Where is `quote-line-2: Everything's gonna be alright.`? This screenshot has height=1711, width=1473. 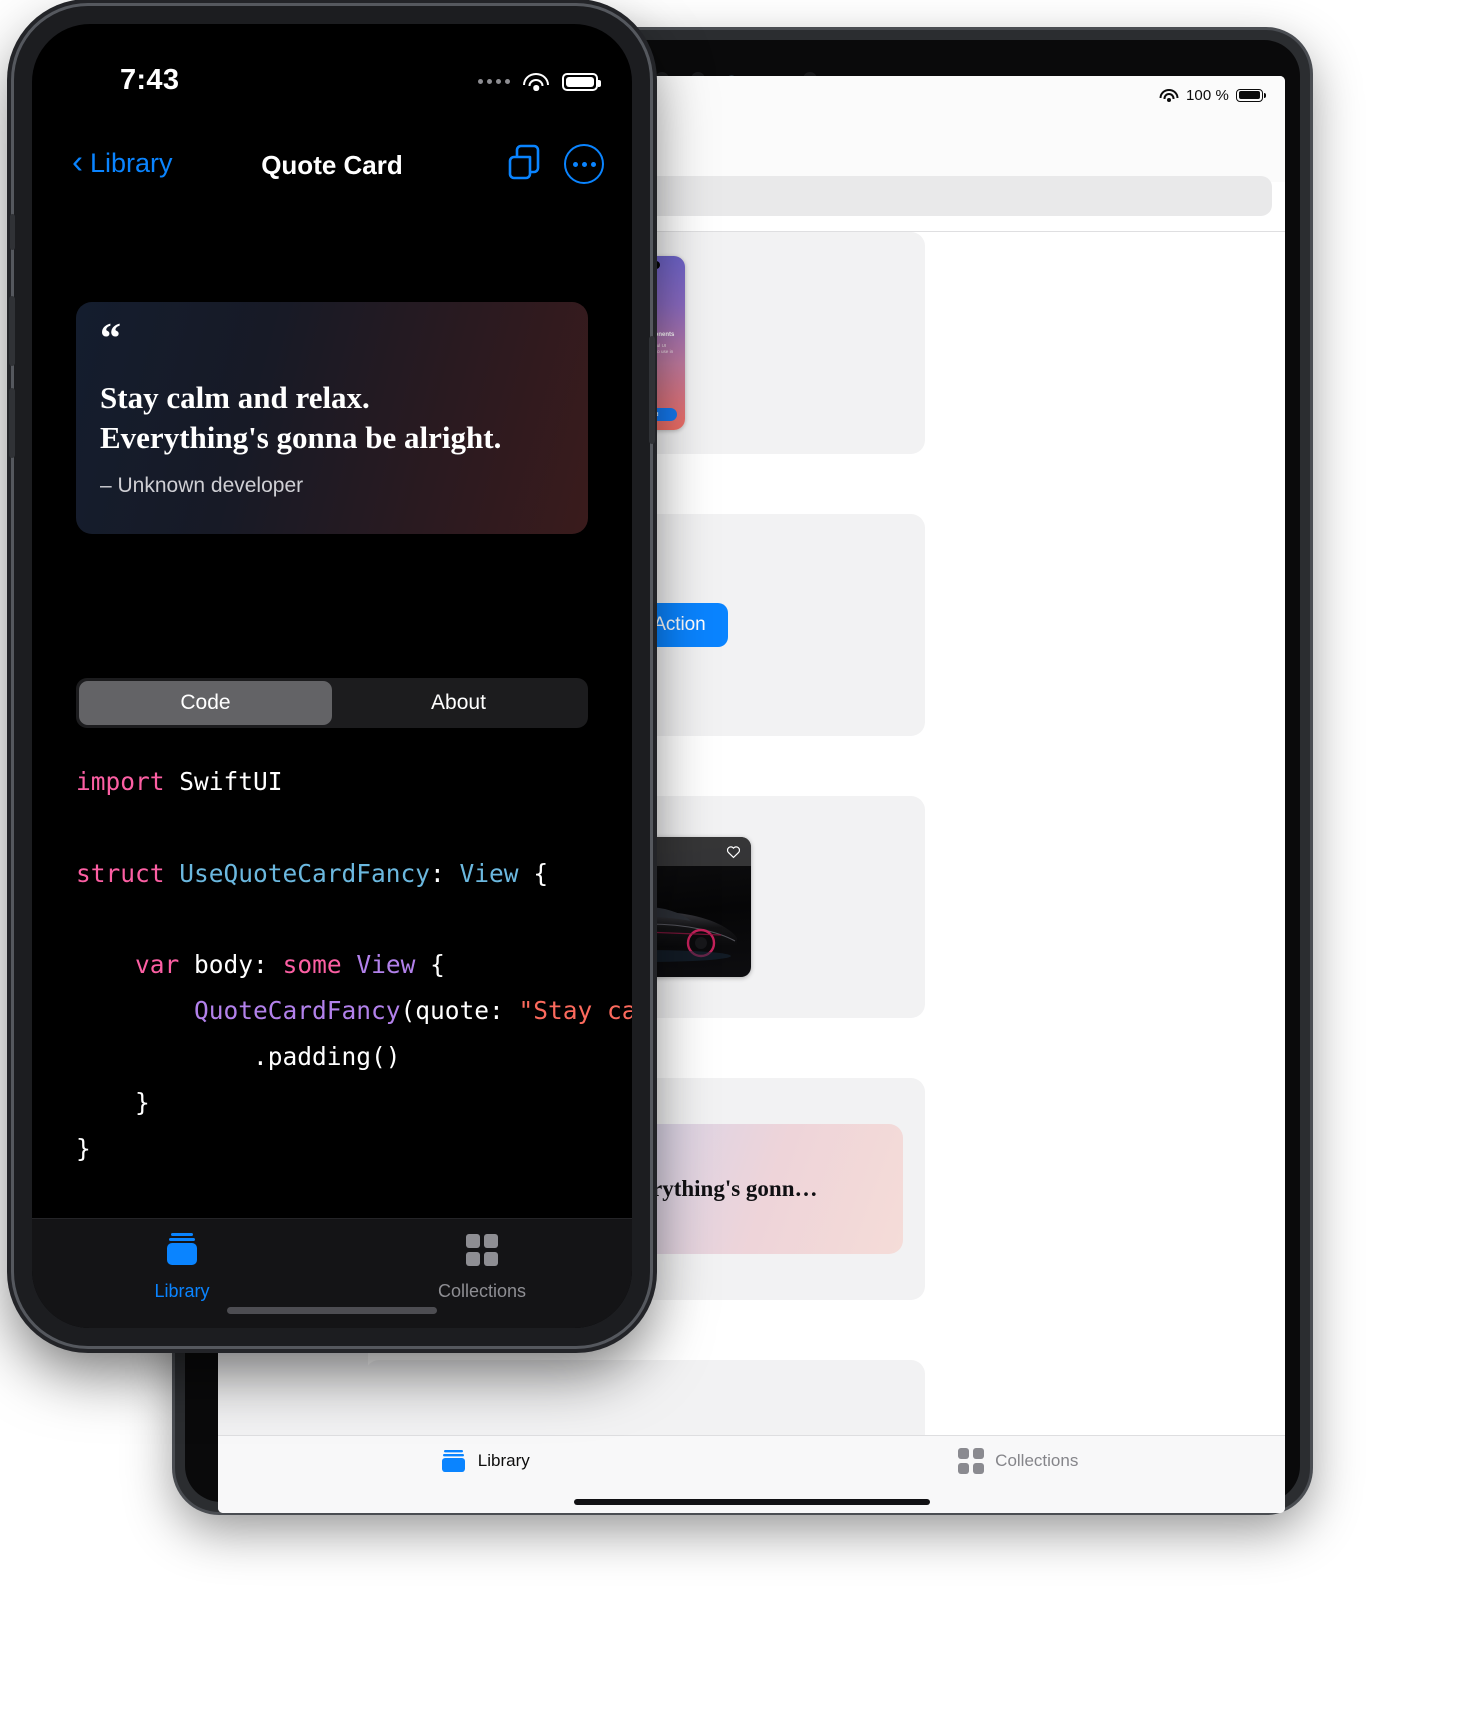 quote-line-2: Everything's gonna be alright. is located at coordinates (301, 438).